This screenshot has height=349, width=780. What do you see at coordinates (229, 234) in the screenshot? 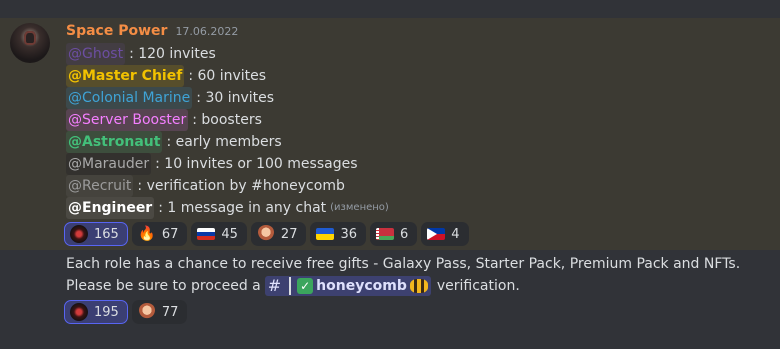
I see `reaction-count: 45` at bounding box center [229, 234].